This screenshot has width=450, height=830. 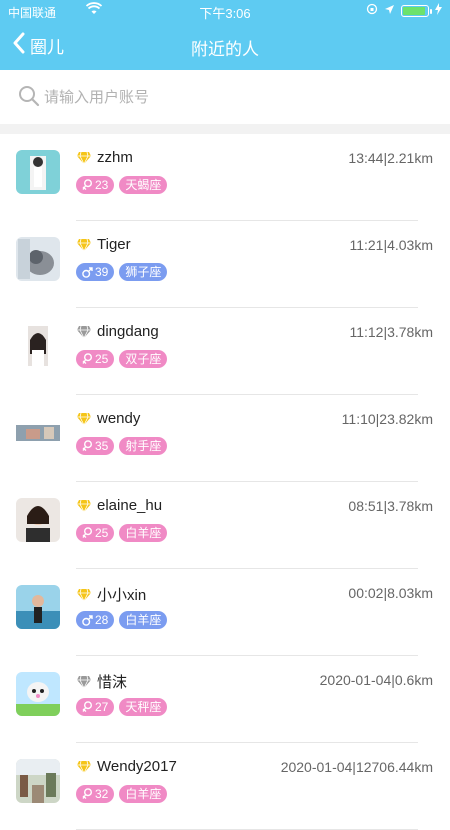 I want to click on time-distance: 11:21|4.03km, so click(x=391, y=245).